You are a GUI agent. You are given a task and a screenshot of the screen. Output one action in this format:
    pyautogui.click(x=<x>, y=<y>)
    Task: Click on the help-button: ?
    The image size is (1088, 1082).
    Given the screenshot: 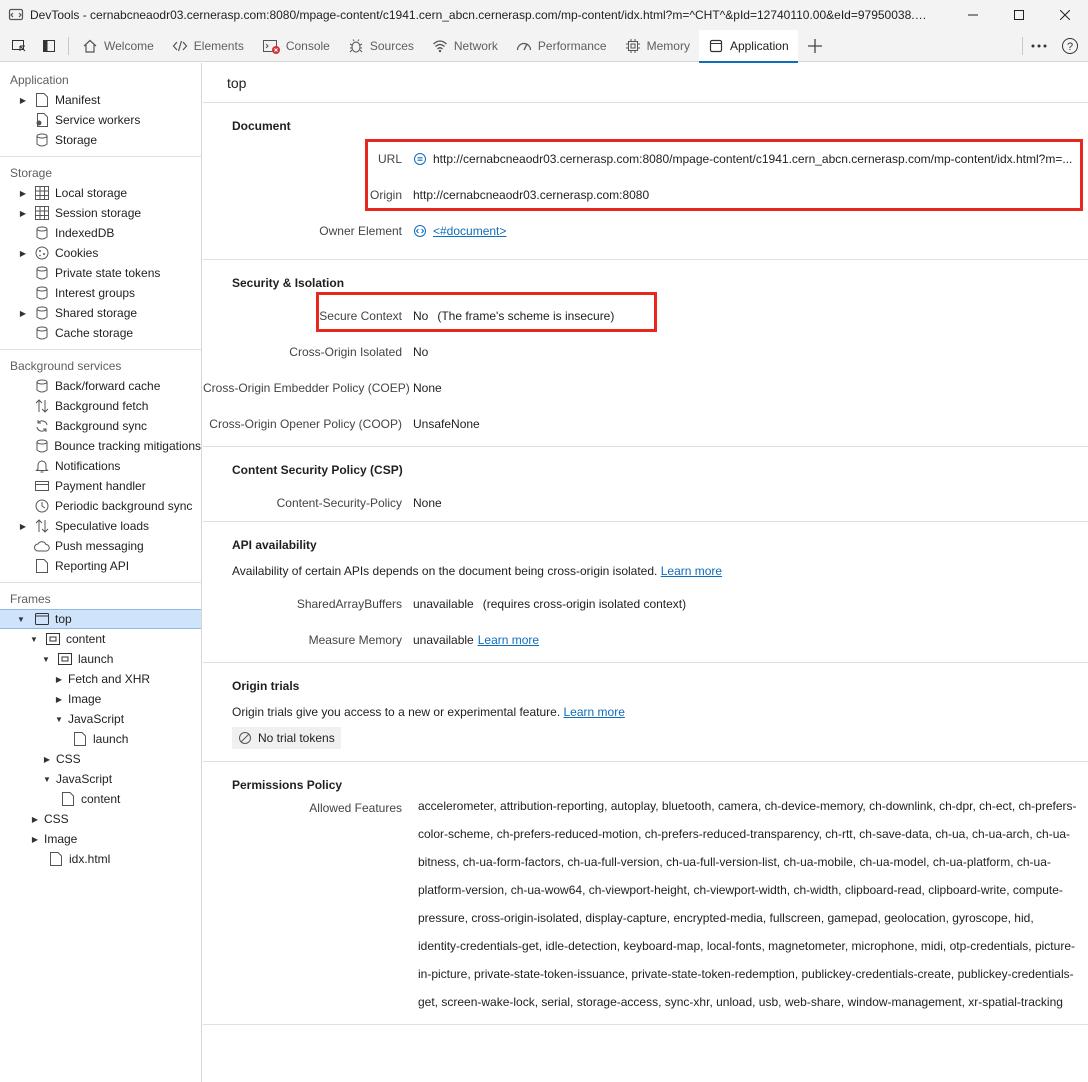 What is the action you would take?
    pyautogui.click(x=1070, y=46)
    